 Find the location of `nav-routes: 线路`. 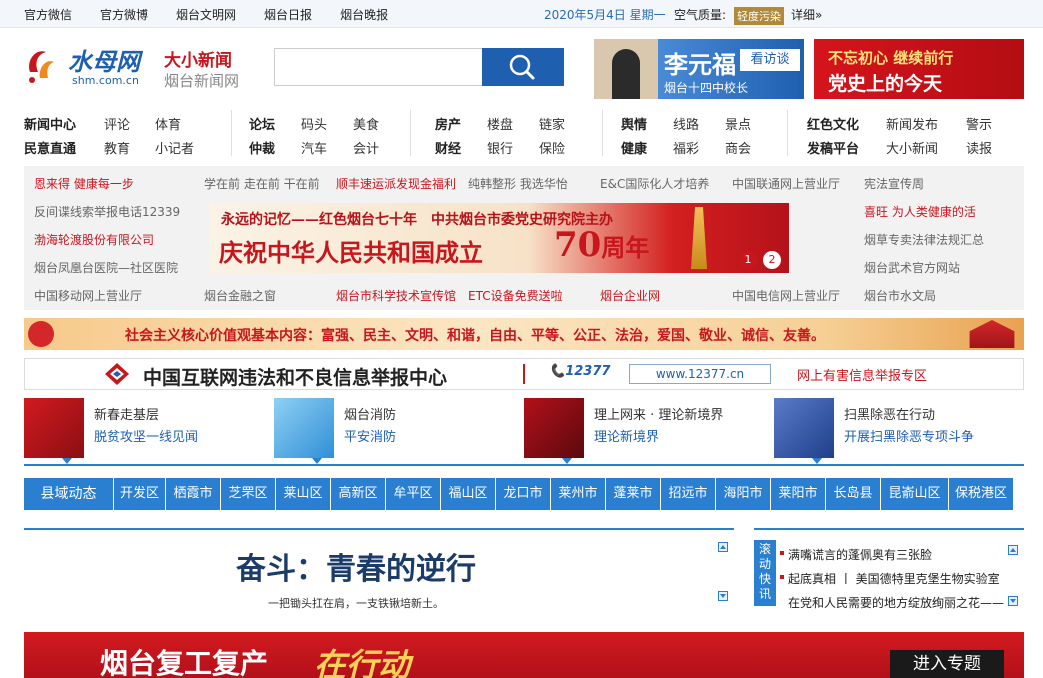

nav-routes: 线路 is located at coordinates (686, 123).